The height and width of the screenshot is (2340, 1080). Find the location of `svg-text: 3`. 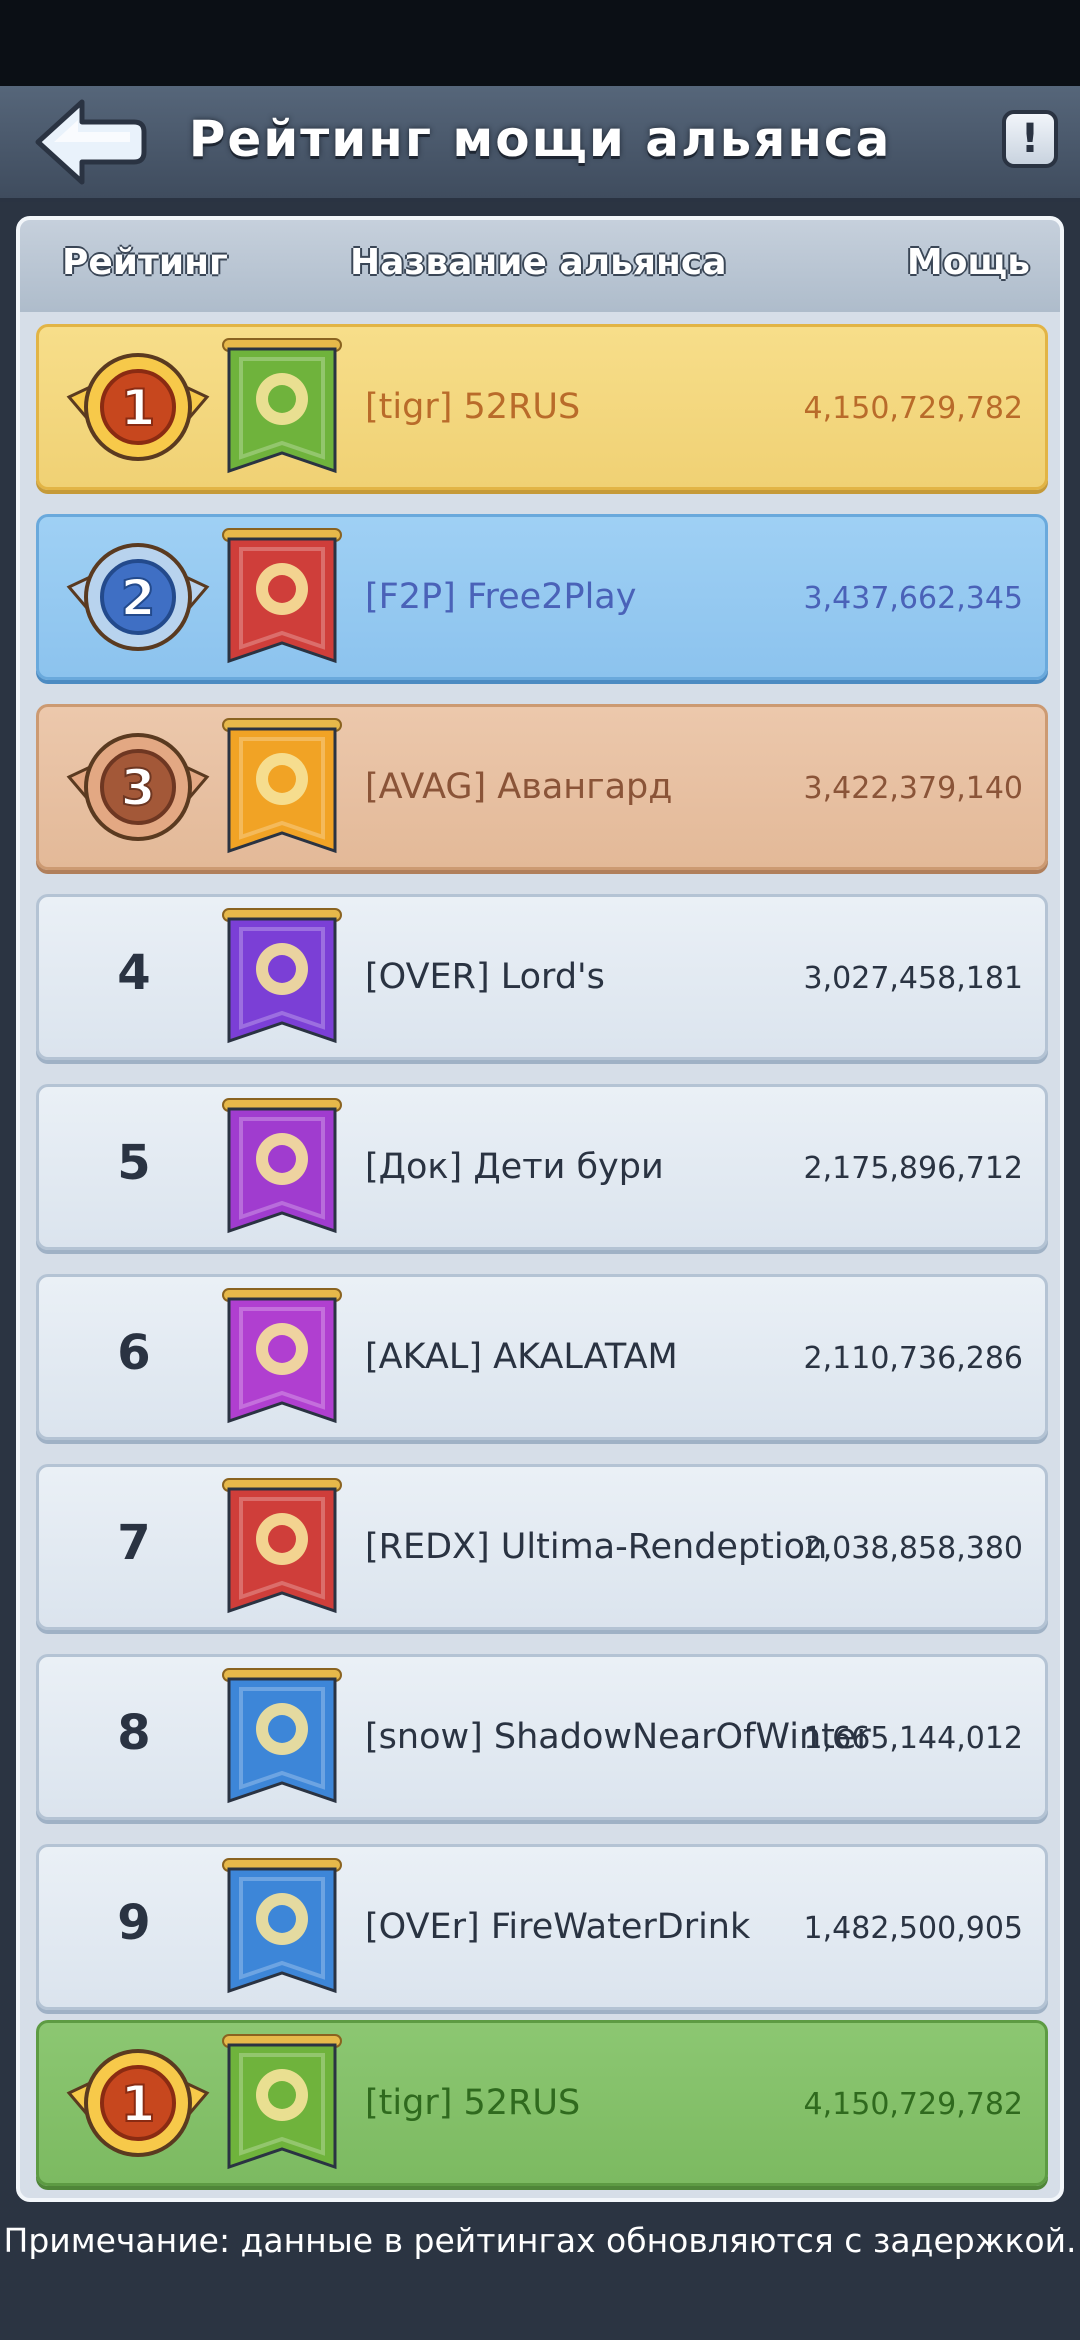

svg-text: 3 is located at coordinates (138, 788).